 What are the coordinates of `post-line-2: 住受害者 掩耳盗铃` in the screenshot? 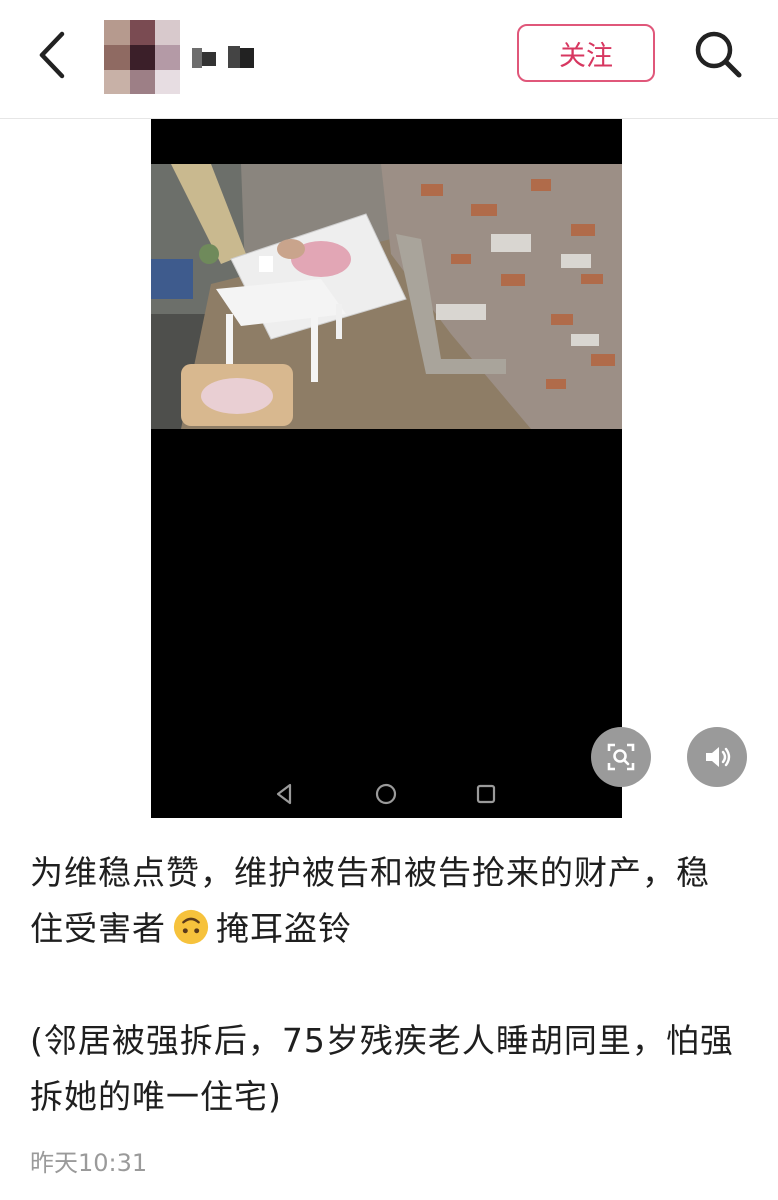 It's located at (390, 929).